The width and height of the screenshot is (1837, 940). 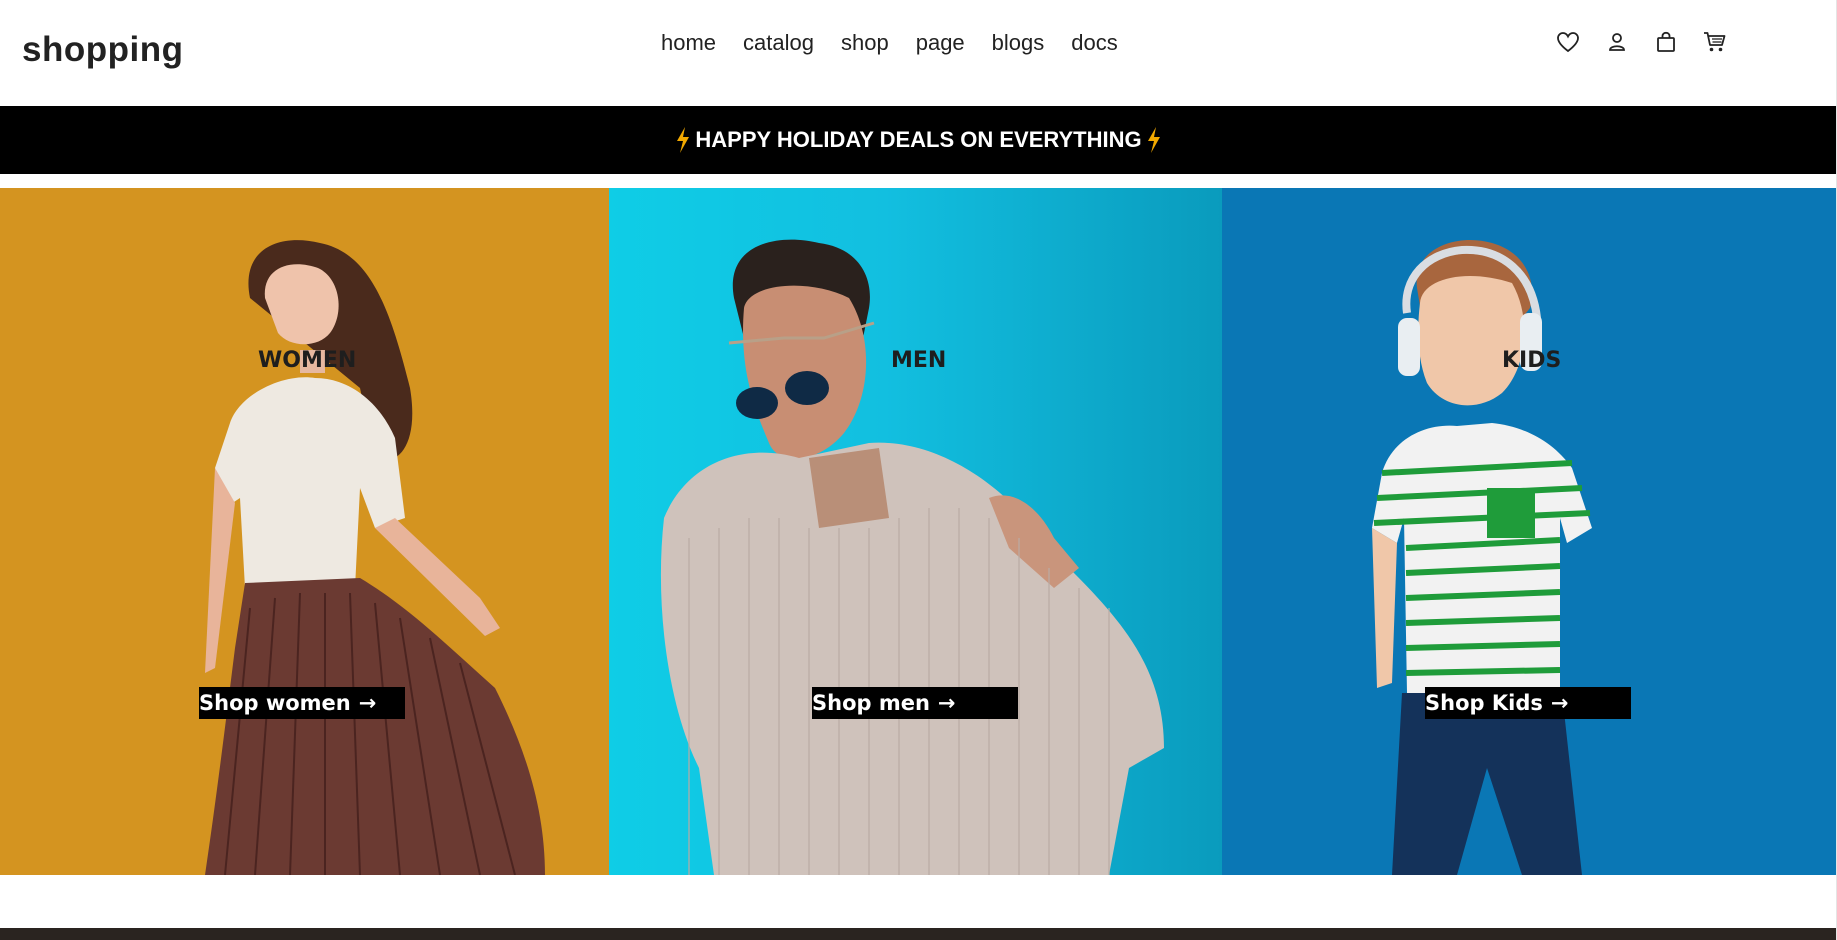 I want to click on nav-home: home, so click(x=688, y=43).